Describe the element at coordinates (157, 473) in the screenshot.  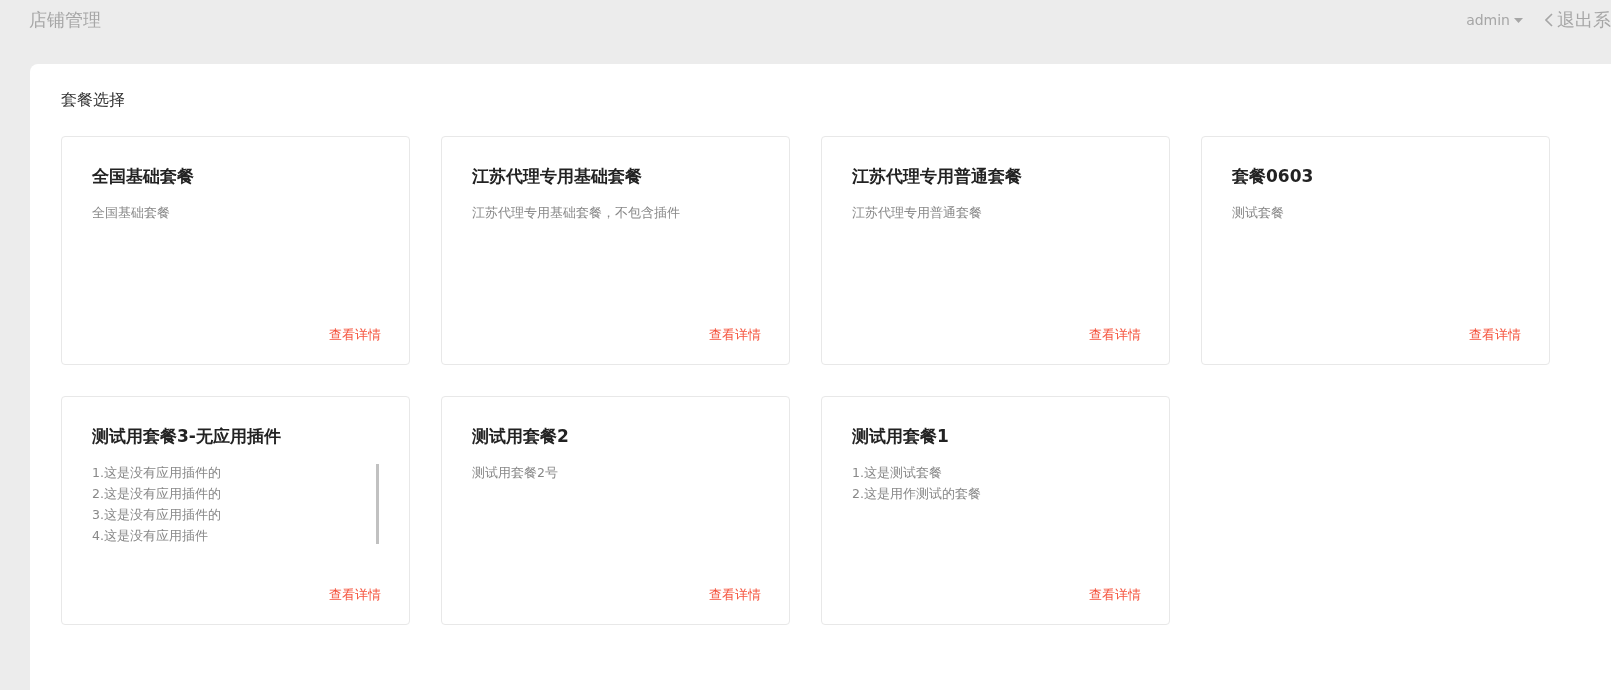
I see `package-description: 1.这是没有应用插件的` at that location.